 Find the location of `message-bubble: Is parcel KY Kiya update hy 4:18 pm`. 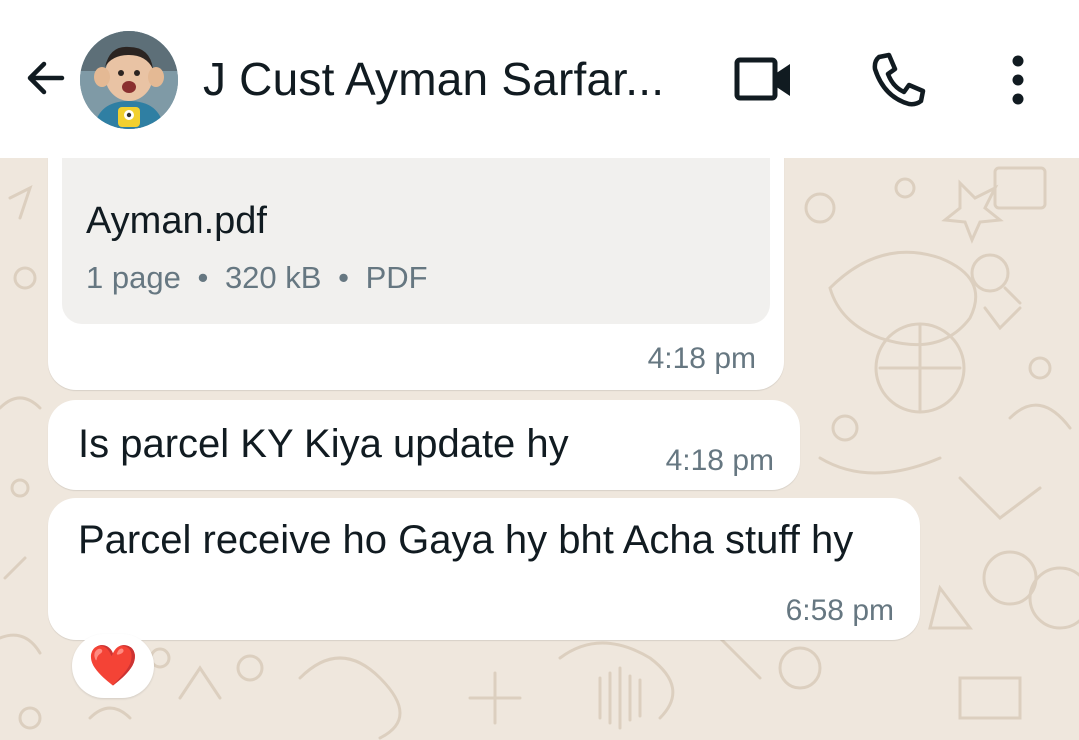

message-bubble: Is parcel KY Kiya update hy 4:18 pm is located at coordinates (424, 445).